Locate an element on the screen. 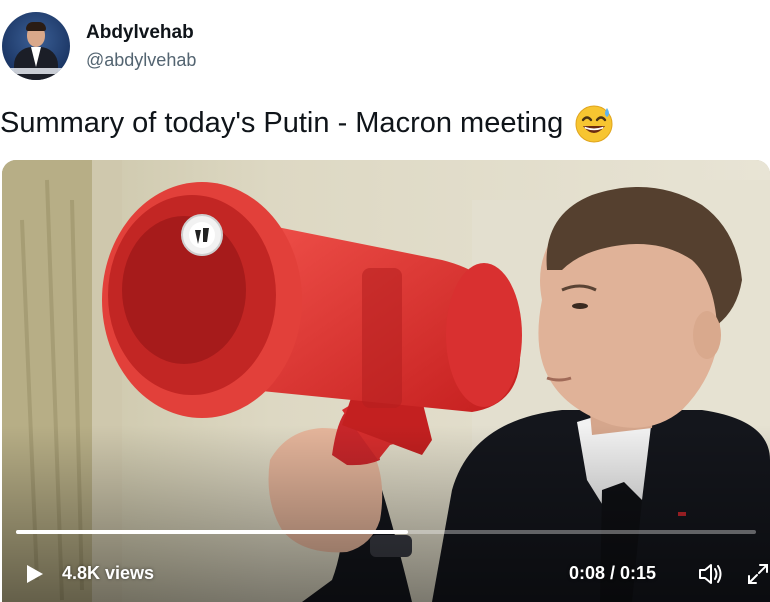  video-controls: 4.8K views 0:08 / 0:15 is located at coordinates (386, 574).